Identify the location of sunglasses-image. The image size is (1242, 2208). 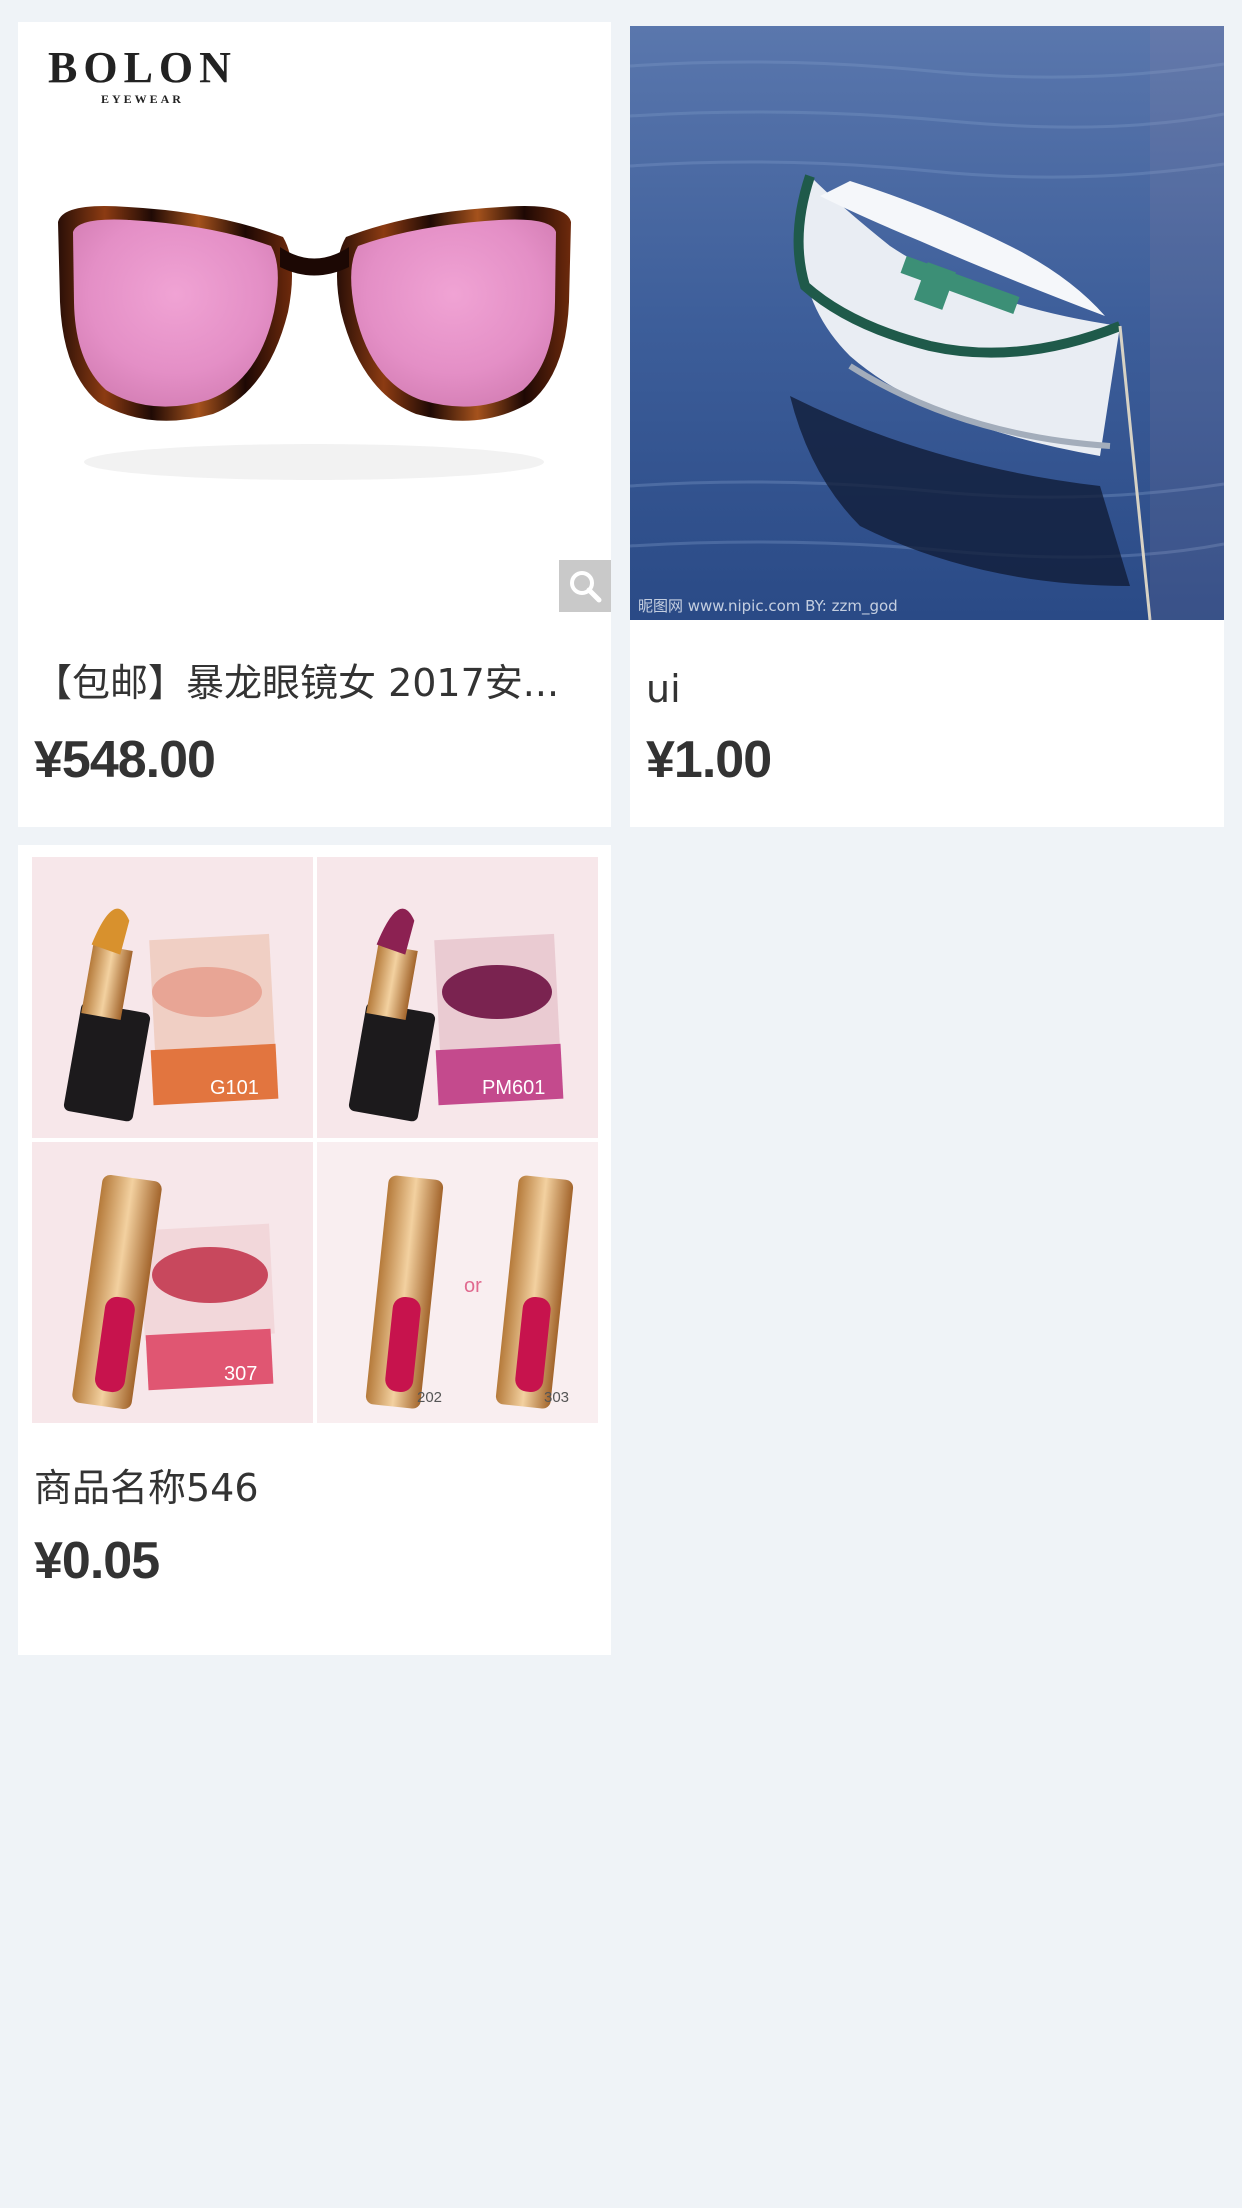
(314, 317).